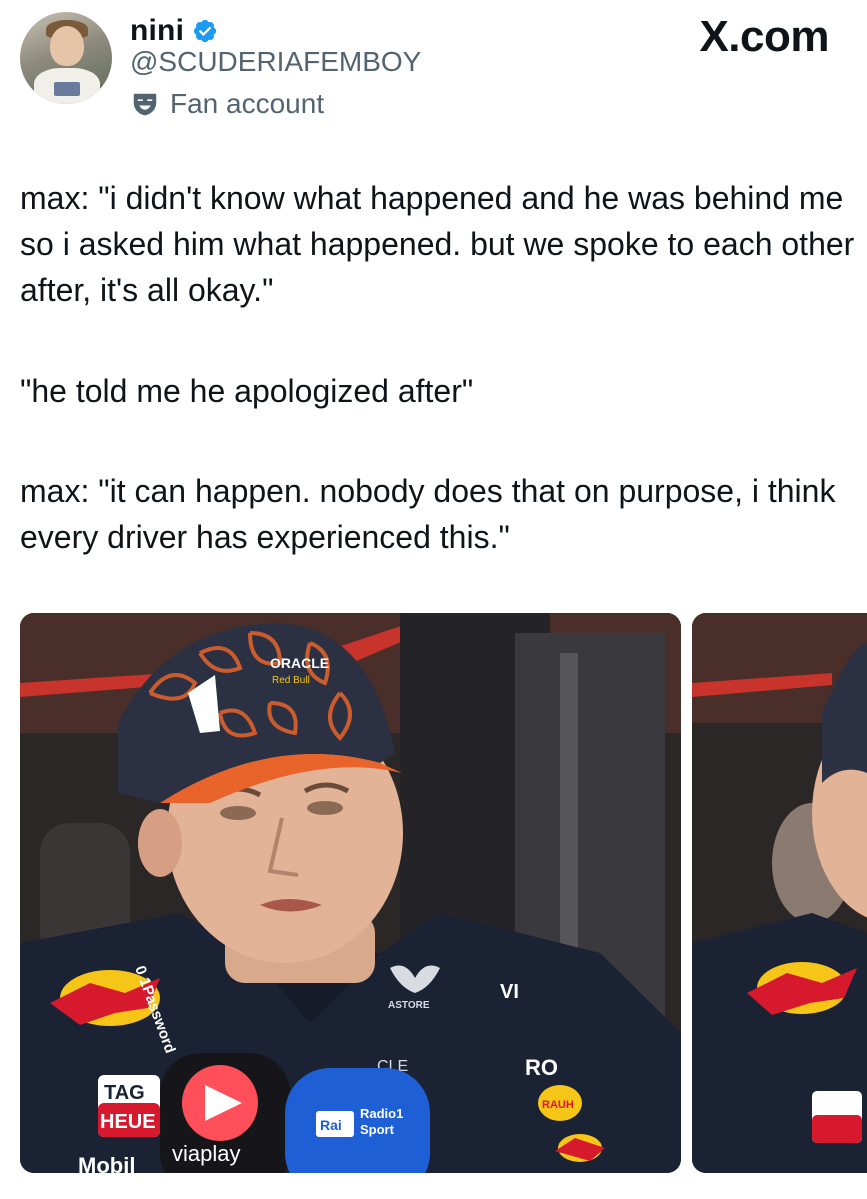 Image resolution: width=867 pixels, height=1199 pixels. I want to click on affiliation-label: Fan account, so click(227, 104).